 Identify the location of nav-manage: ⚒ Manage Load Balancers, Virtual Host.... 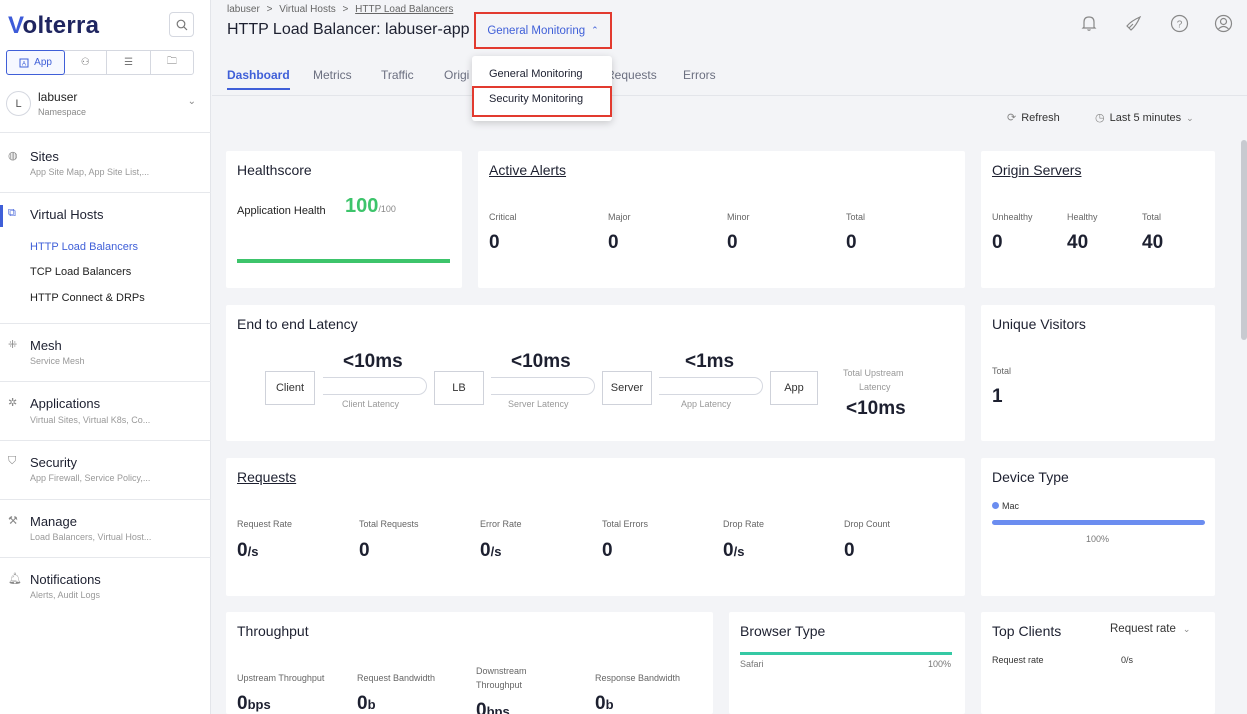
(105, 528).